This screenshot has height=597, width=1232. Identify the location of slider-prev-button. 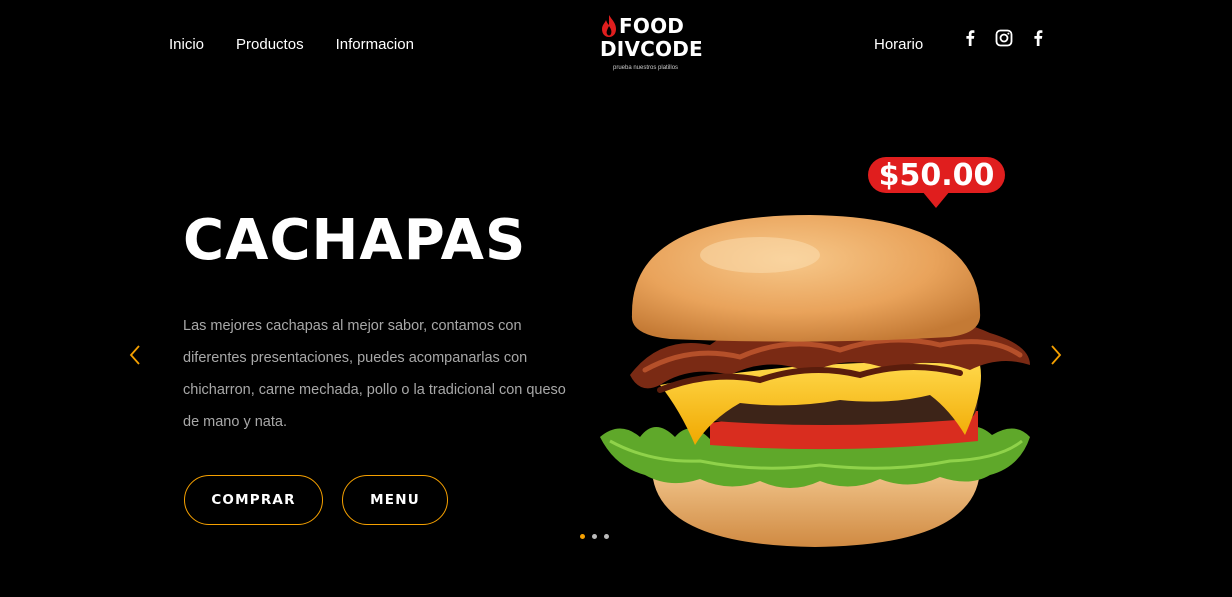
(135, 355).